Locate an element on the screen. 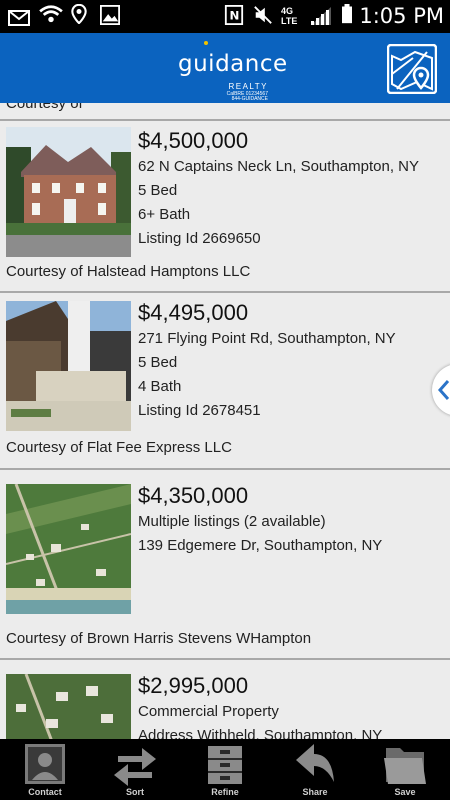 Image resolution: width=450 pixels, height=800 pixels. list-item-partial: Courtesy of is located at coordinates (225, 112).